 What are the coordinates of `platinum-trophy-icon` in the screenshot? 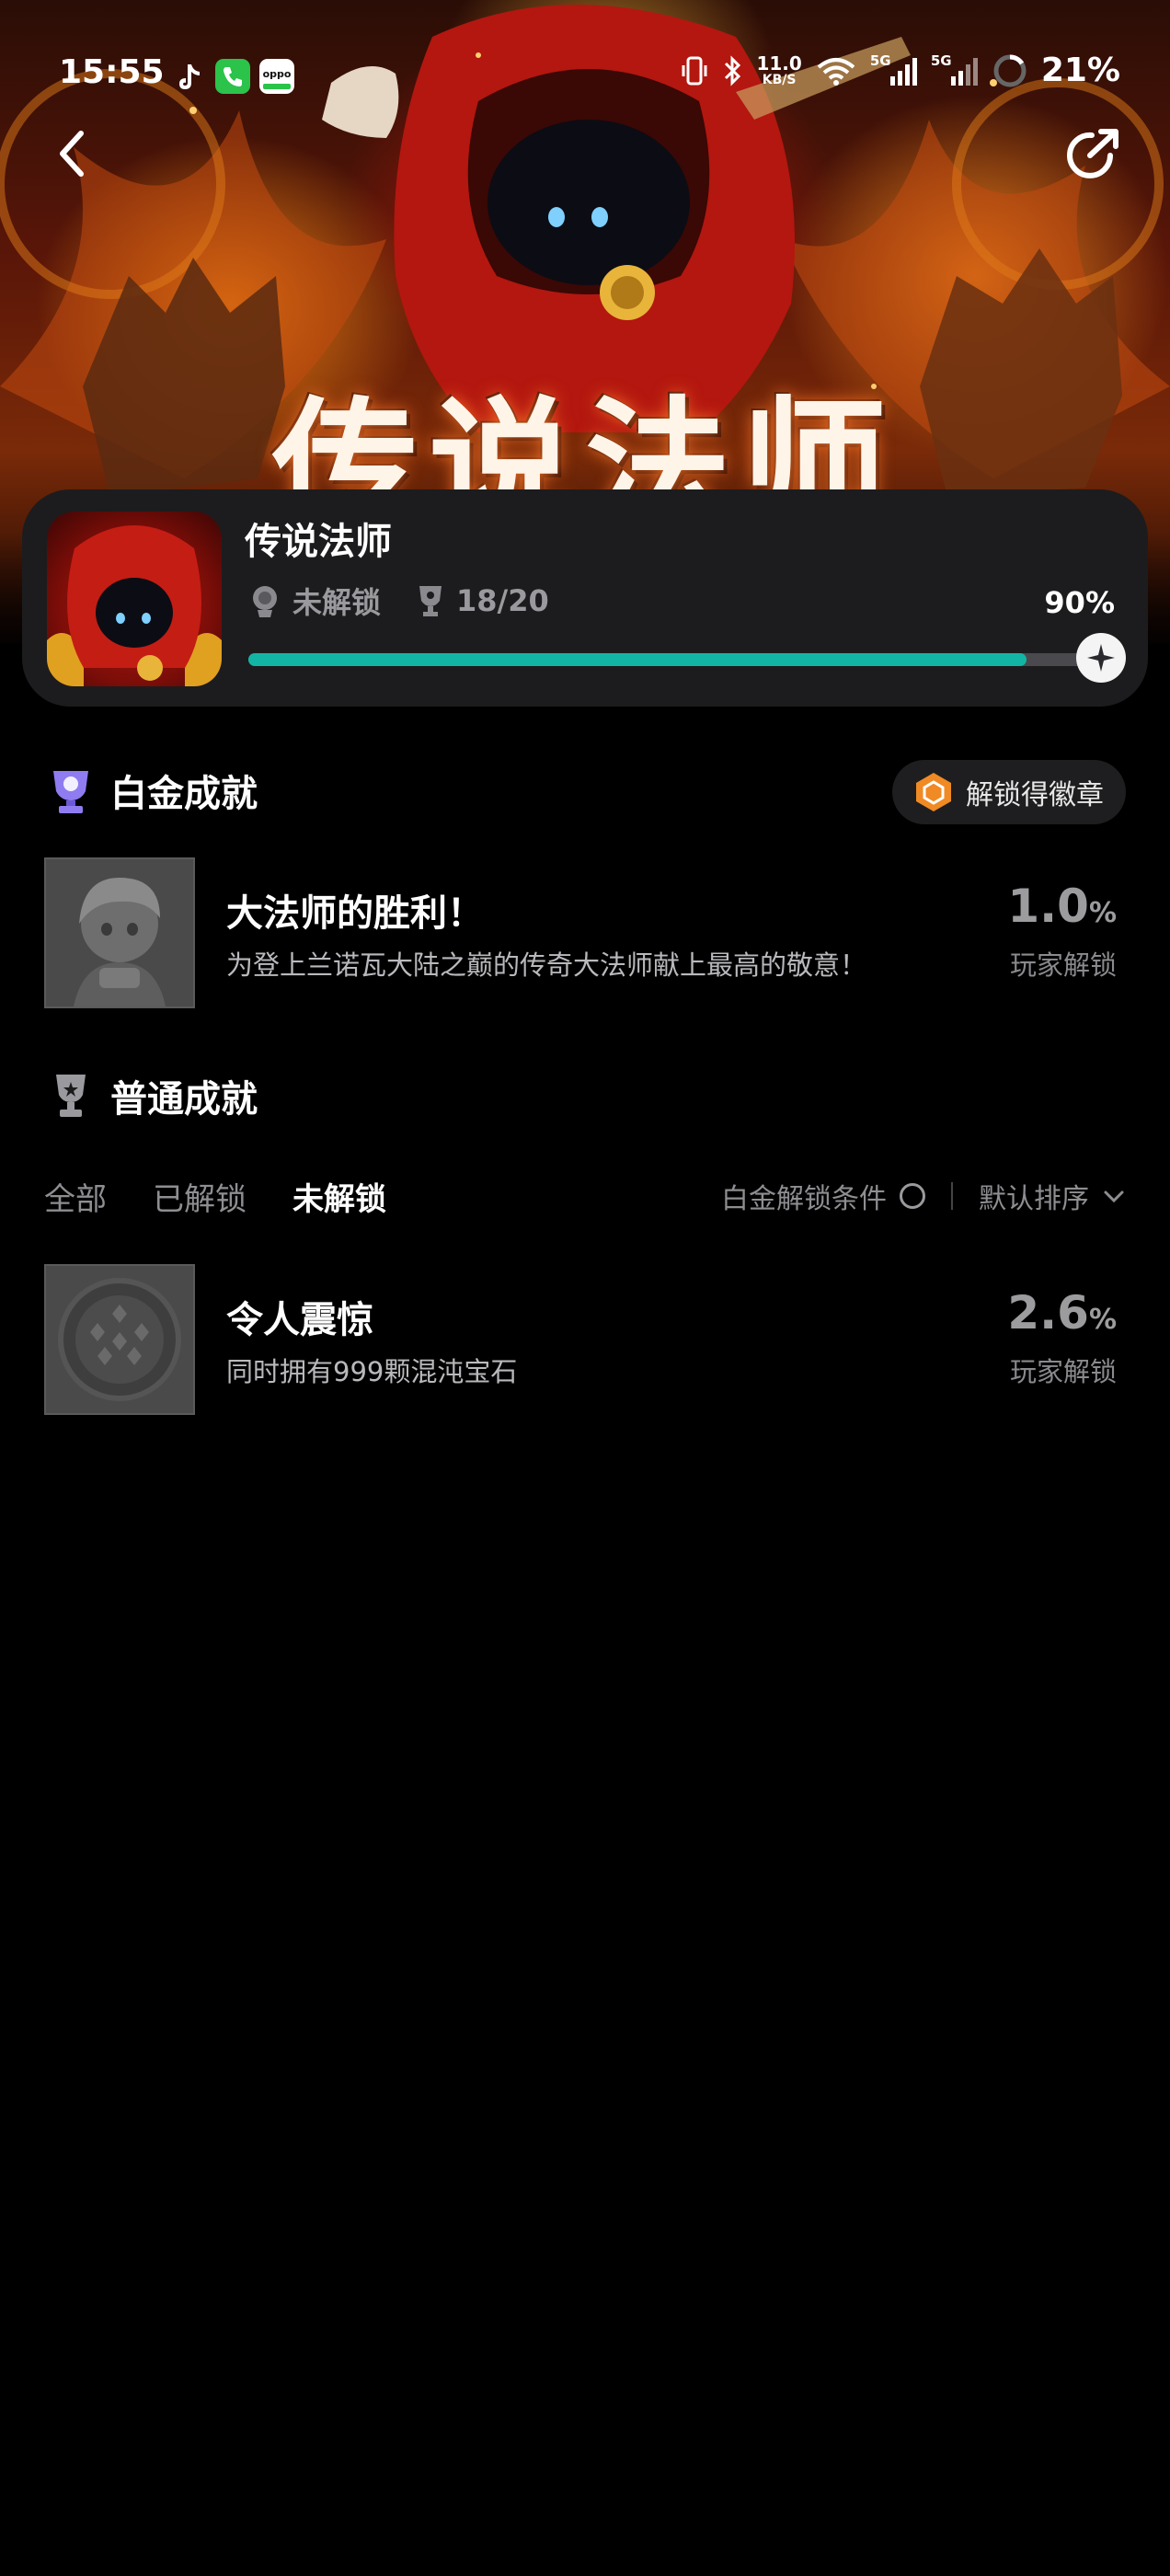 It's located at (265, 601).